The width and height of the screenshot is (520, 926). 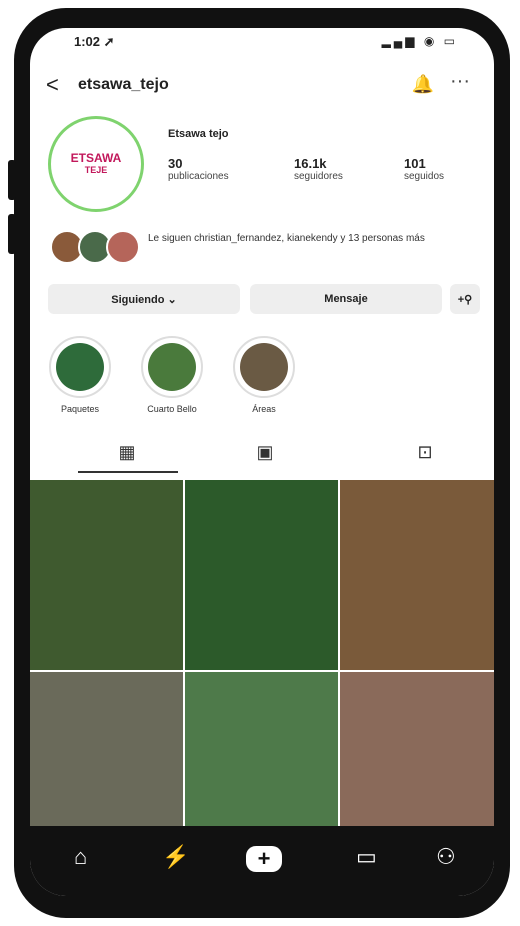 I want to click on stat-number: 16.1k, so click(x=310, y=163).